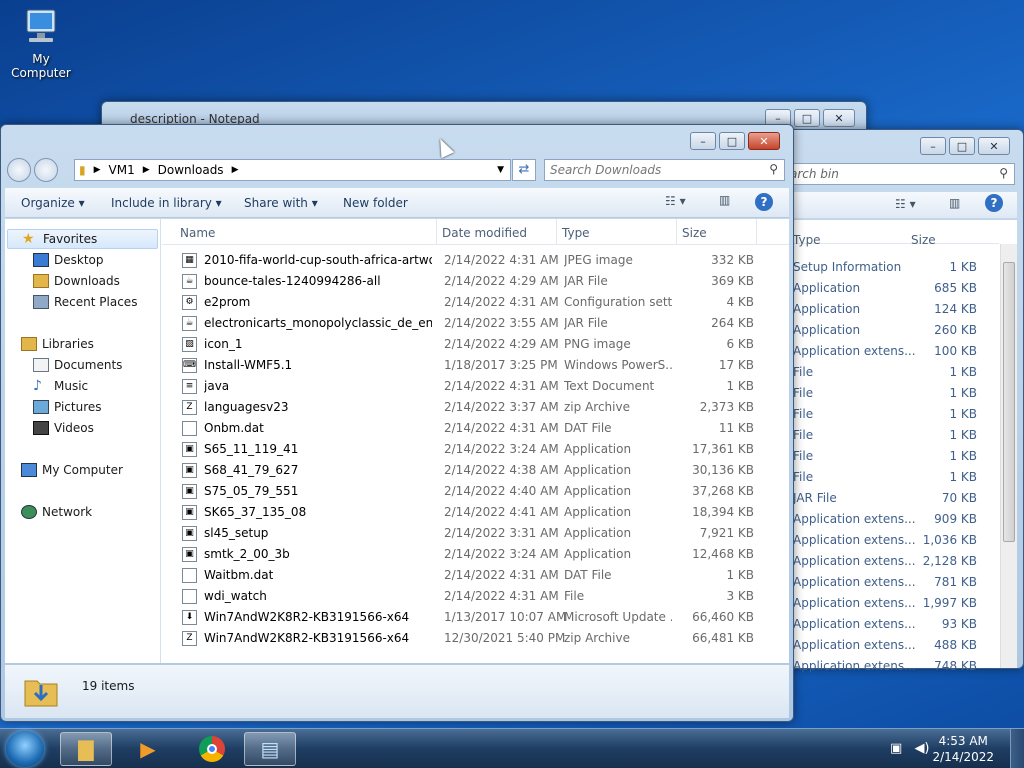  What do you see at coordinates (892, 288) in the screenshot?
I see `list-item: Application 685 KB` at bounding box center [892, 288].